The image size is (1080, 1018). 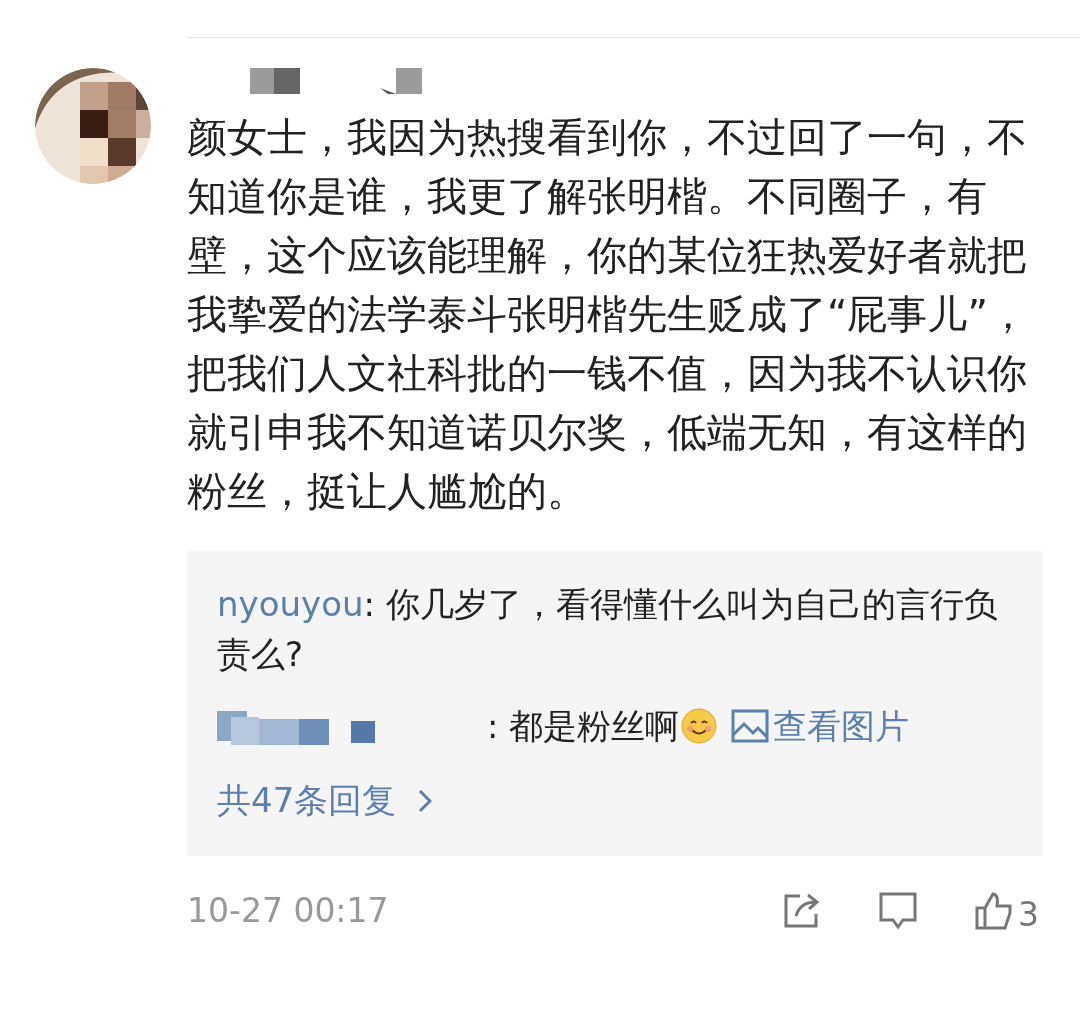 What do you see at coordinates (820, 726) in the screenshot?
I see `view-image-link: 查看图片` at bounding box center [820, 726].